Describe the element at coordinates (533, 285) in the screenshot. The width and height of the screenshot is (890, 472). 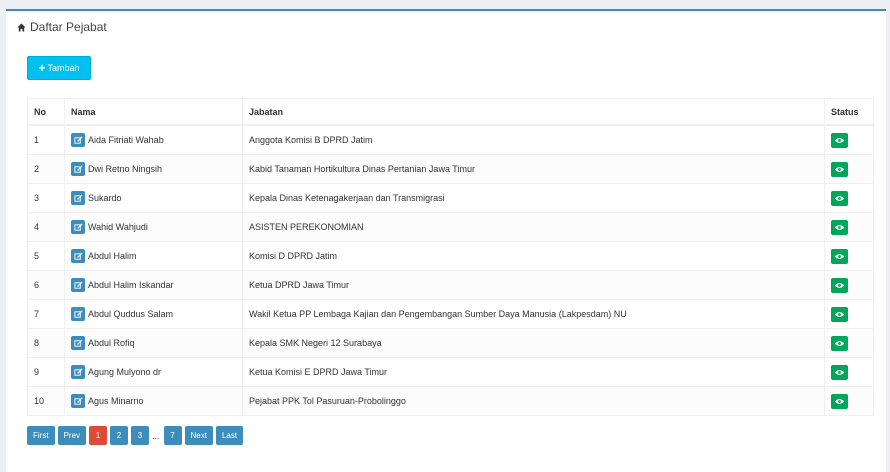
I see `row-position: Ketua DPRD Jawa Timur` at that location.